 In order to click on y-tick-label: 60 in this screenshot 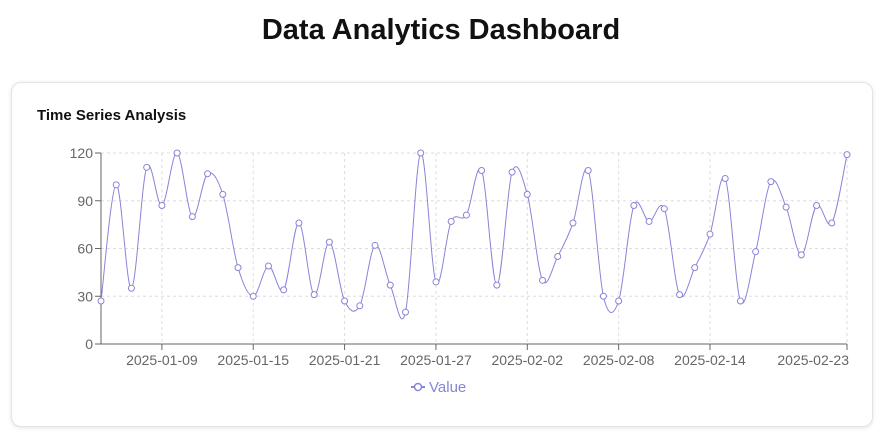, I will do `click(85, 249)`.